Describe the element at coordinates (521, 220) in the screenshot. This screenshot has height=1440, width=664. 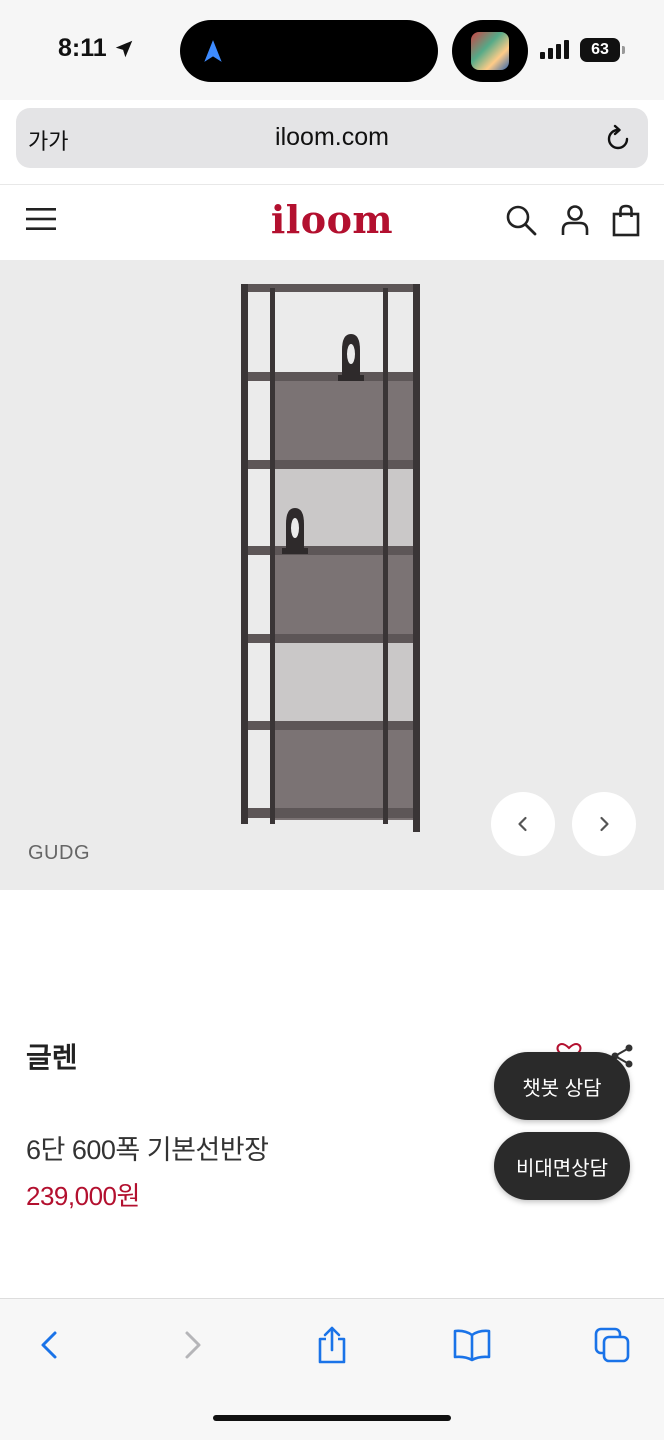
I see `search-icon` at that location.